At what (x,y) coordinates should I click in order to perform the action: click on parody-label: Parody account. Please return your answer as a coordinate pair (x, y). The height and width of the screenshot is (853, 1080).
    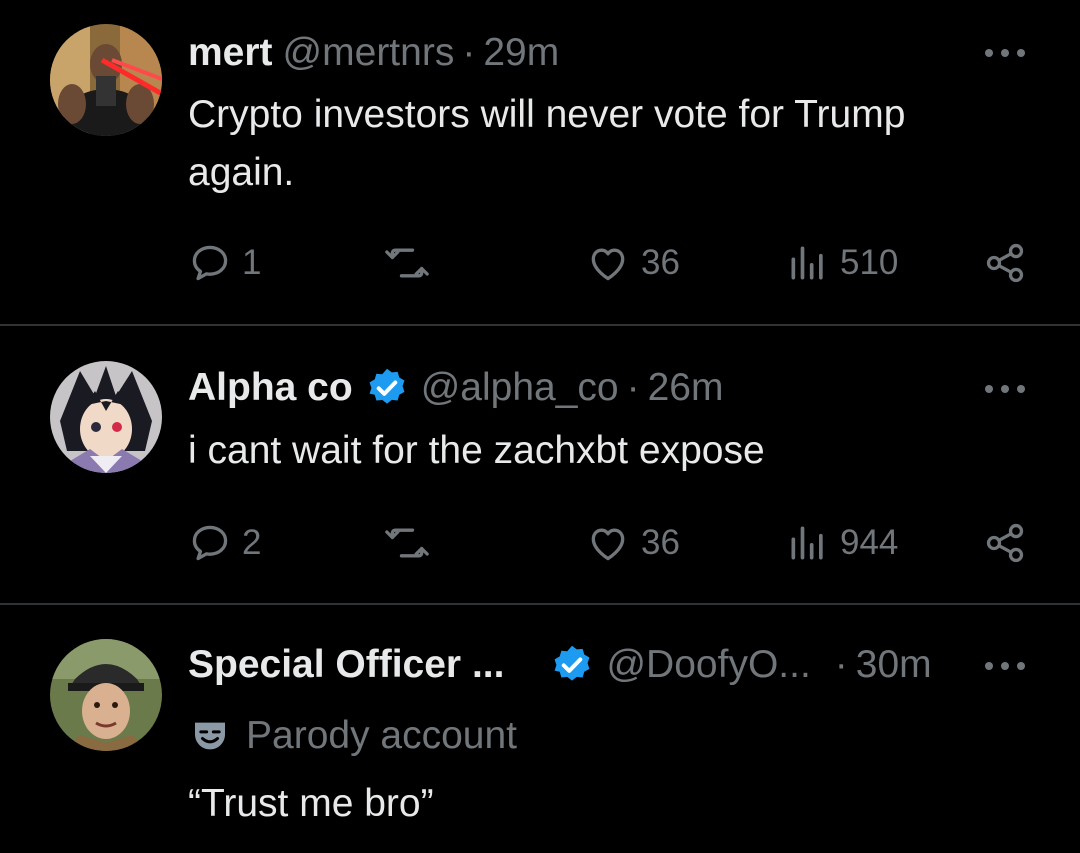
    Looking at the image, I should click on (353, 736).